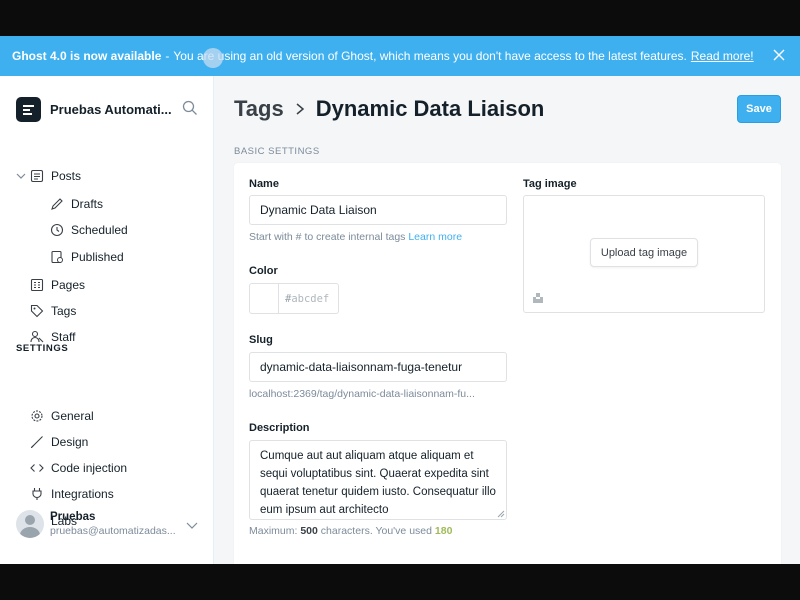 The image size is (800, 600). What do you see at coordinates (300, 109) in the screenshot?
I see `chevron-right-icon` at bounding box center [300, 109].